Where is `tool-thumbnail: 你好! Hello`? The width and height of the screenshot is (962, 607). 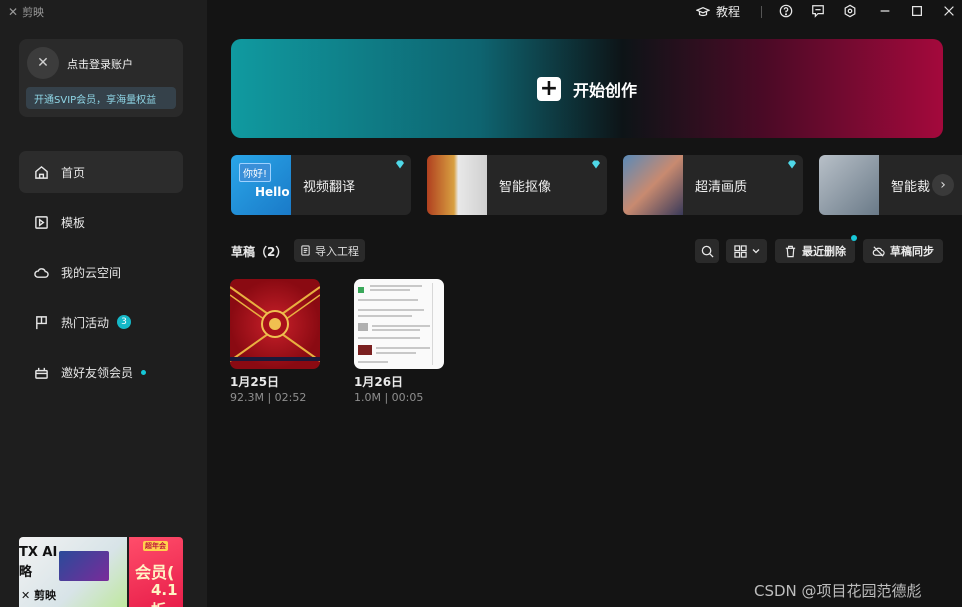
tool-thumbnail: 你好! Hello is located at coordinates (261, 185).